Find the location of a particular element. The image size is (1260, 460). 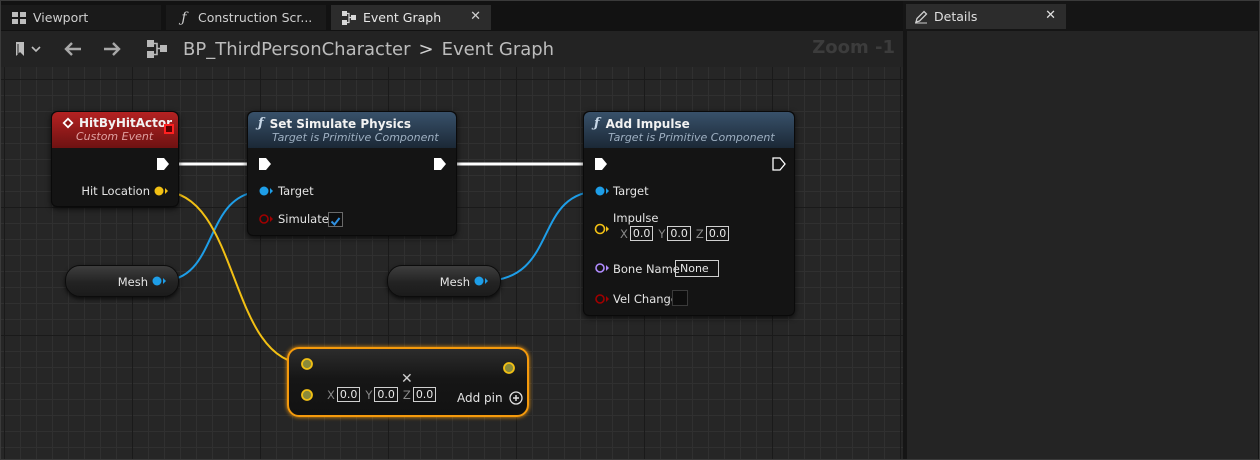

impulse-y-field: 0.0 is located at coordinates (679, 233).